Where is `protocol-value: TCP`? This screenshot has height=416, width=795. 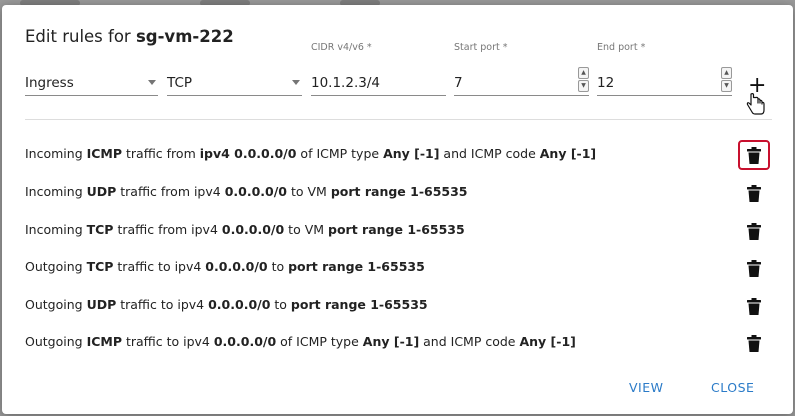
protocol-value: TCP is located at coordinates (180, 83).